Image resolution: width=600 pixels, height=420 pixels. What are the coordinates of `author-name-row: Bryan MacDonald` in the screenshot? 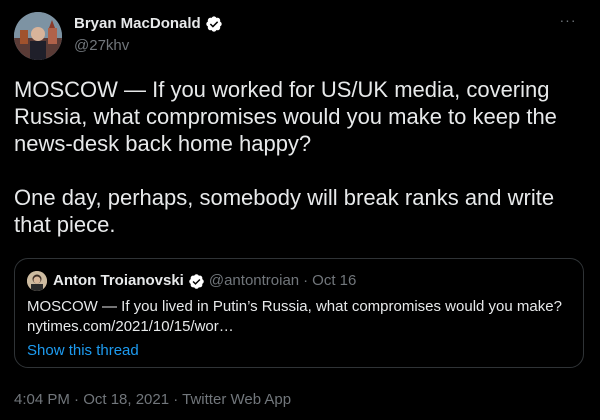 It's located at (148, 24).